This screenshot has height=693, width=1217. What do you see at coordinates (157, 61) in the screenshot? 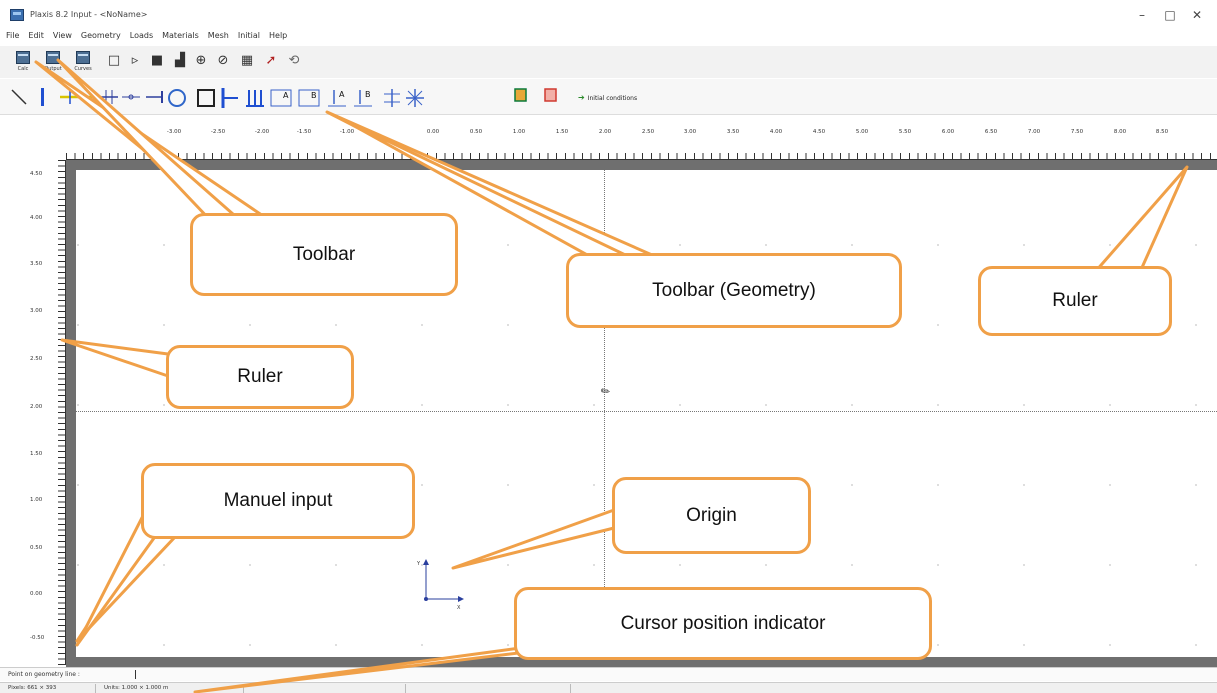
I see `save-icon: ■` at bounding box center [157, 61].